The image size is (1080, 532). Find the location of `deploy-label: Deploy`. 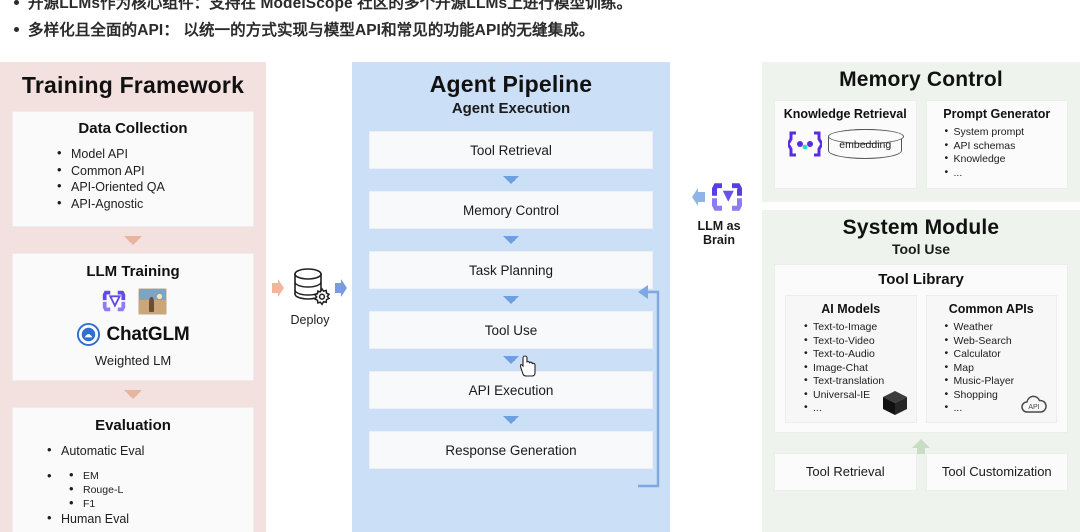

deploy-label: Deploy is located at coordinates (310, 320).